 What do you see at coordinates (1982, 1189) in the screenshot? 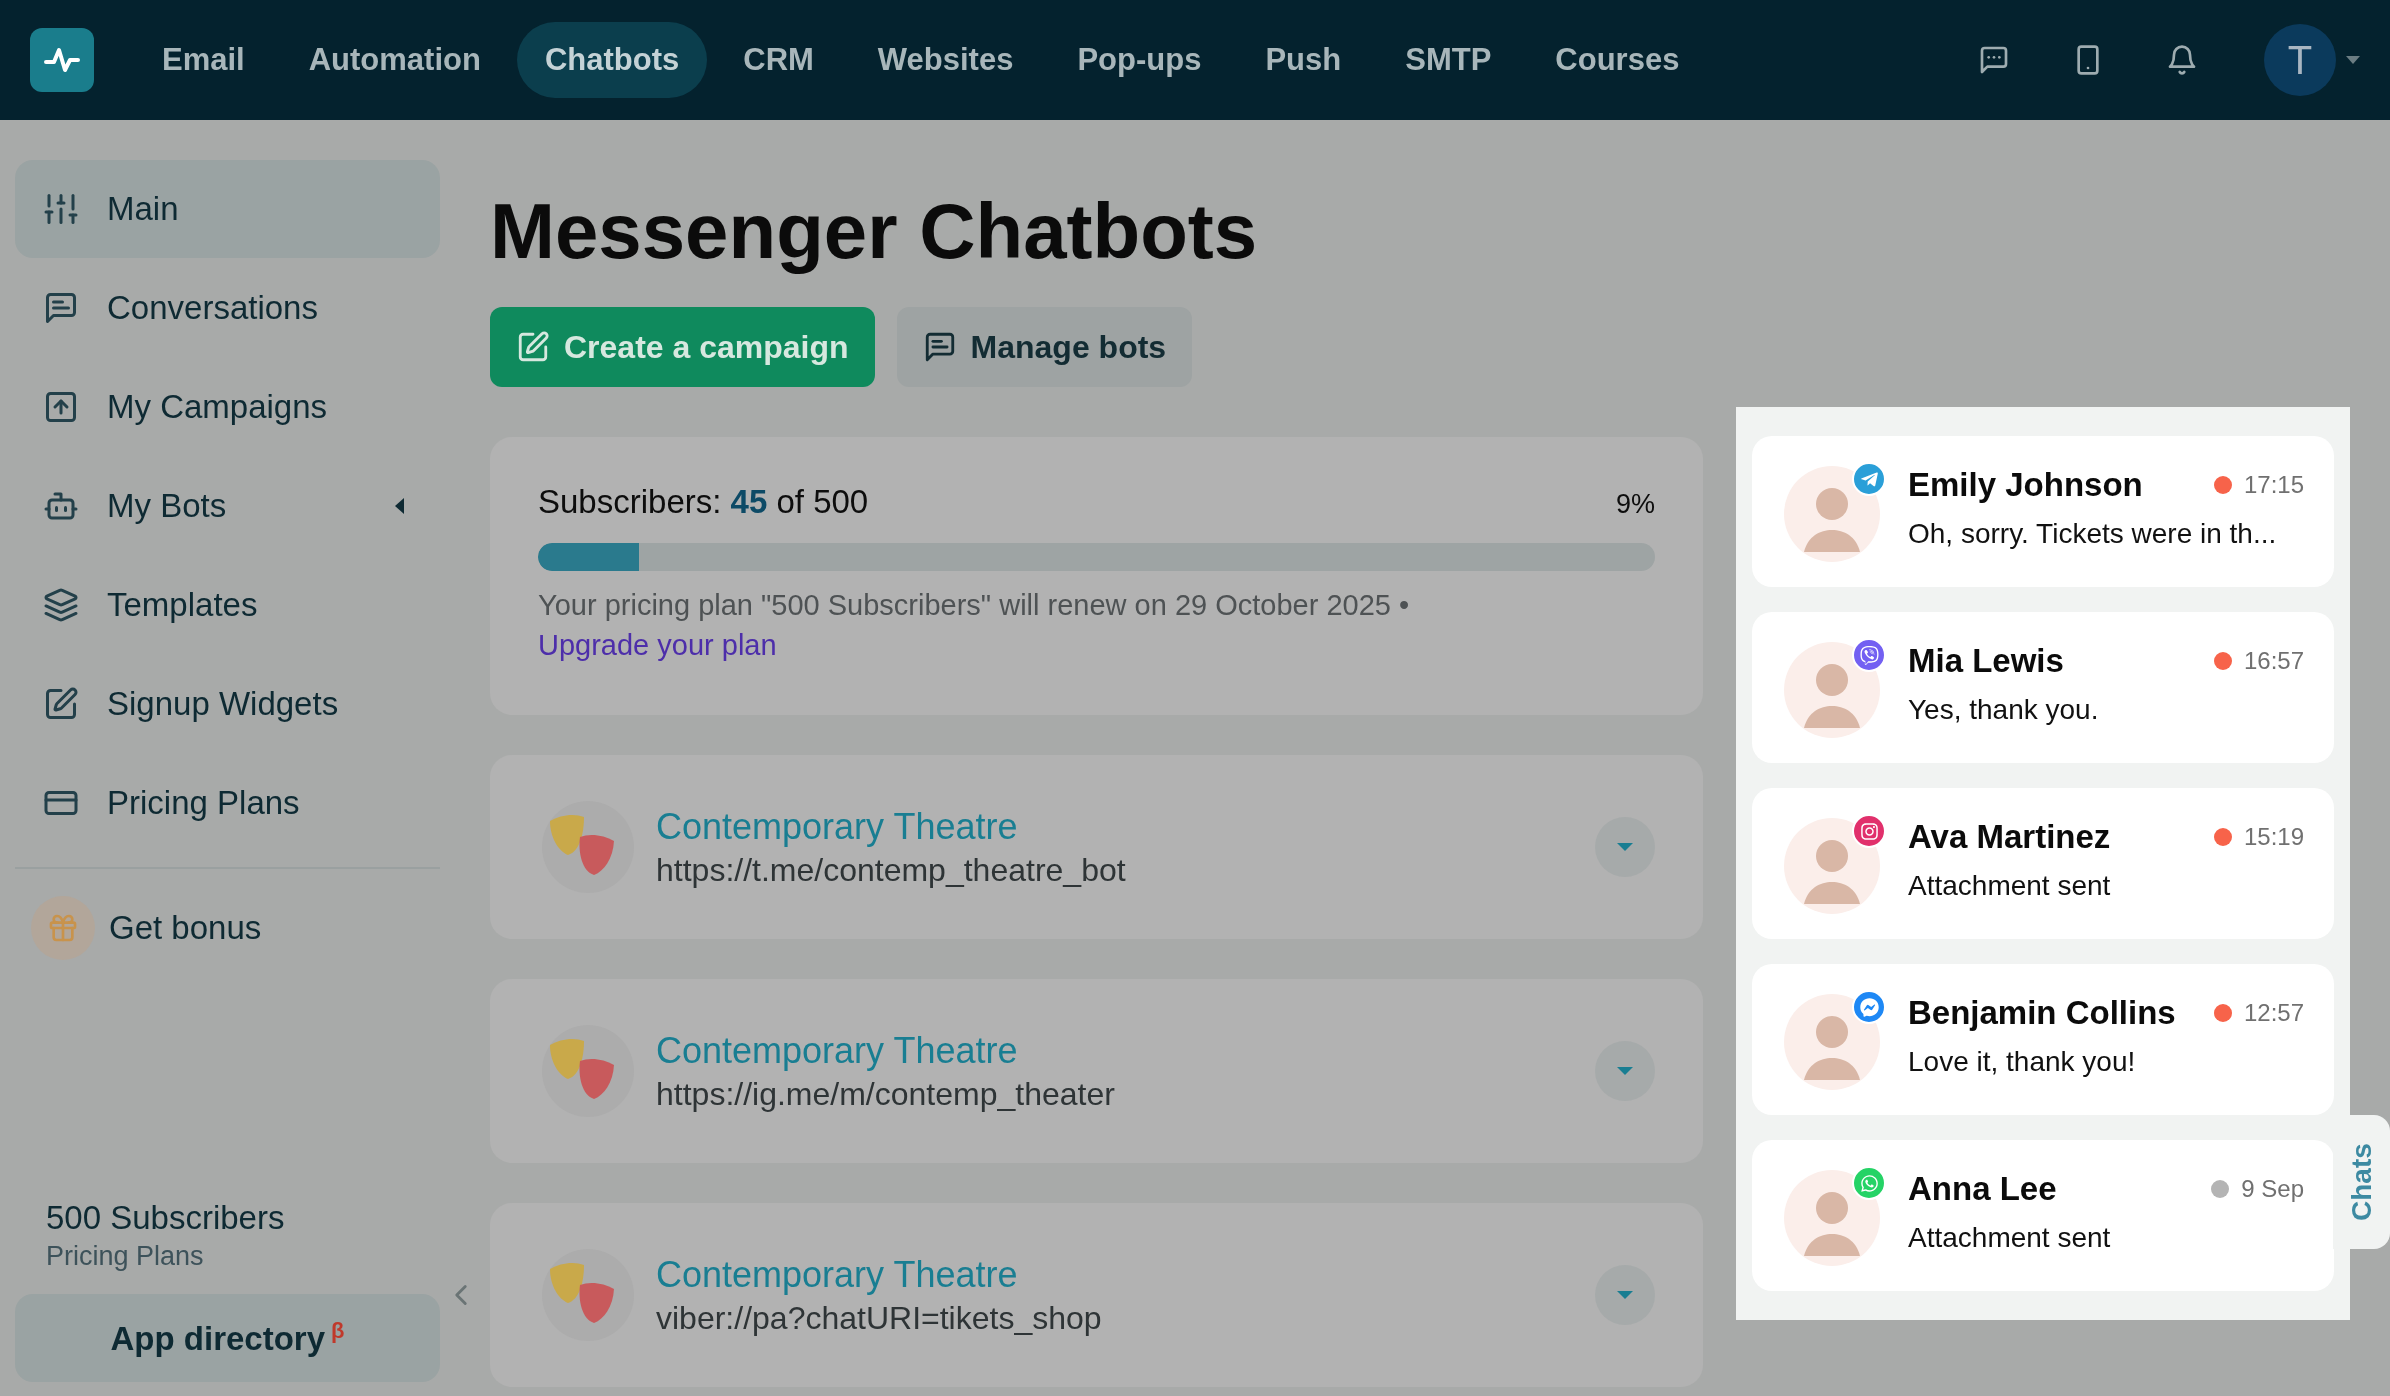
I see `contact-name: Anna Lee` at bounding box center [1982, 1189].